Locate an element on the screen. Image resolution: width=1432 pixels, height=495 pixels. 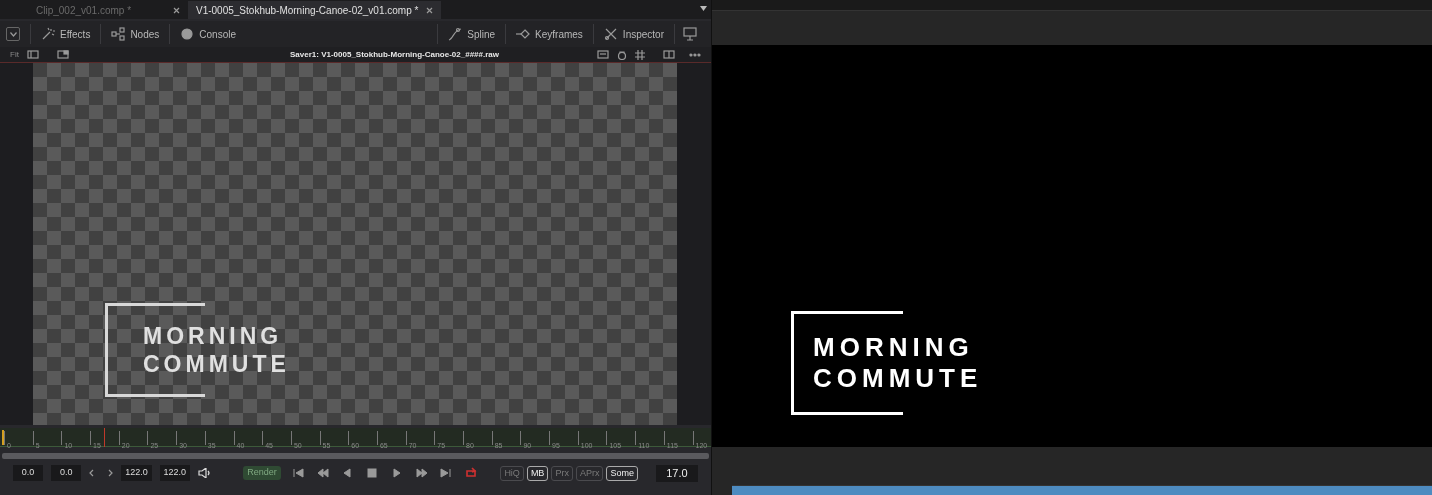
split-icon is located at coordinates (669, 54).